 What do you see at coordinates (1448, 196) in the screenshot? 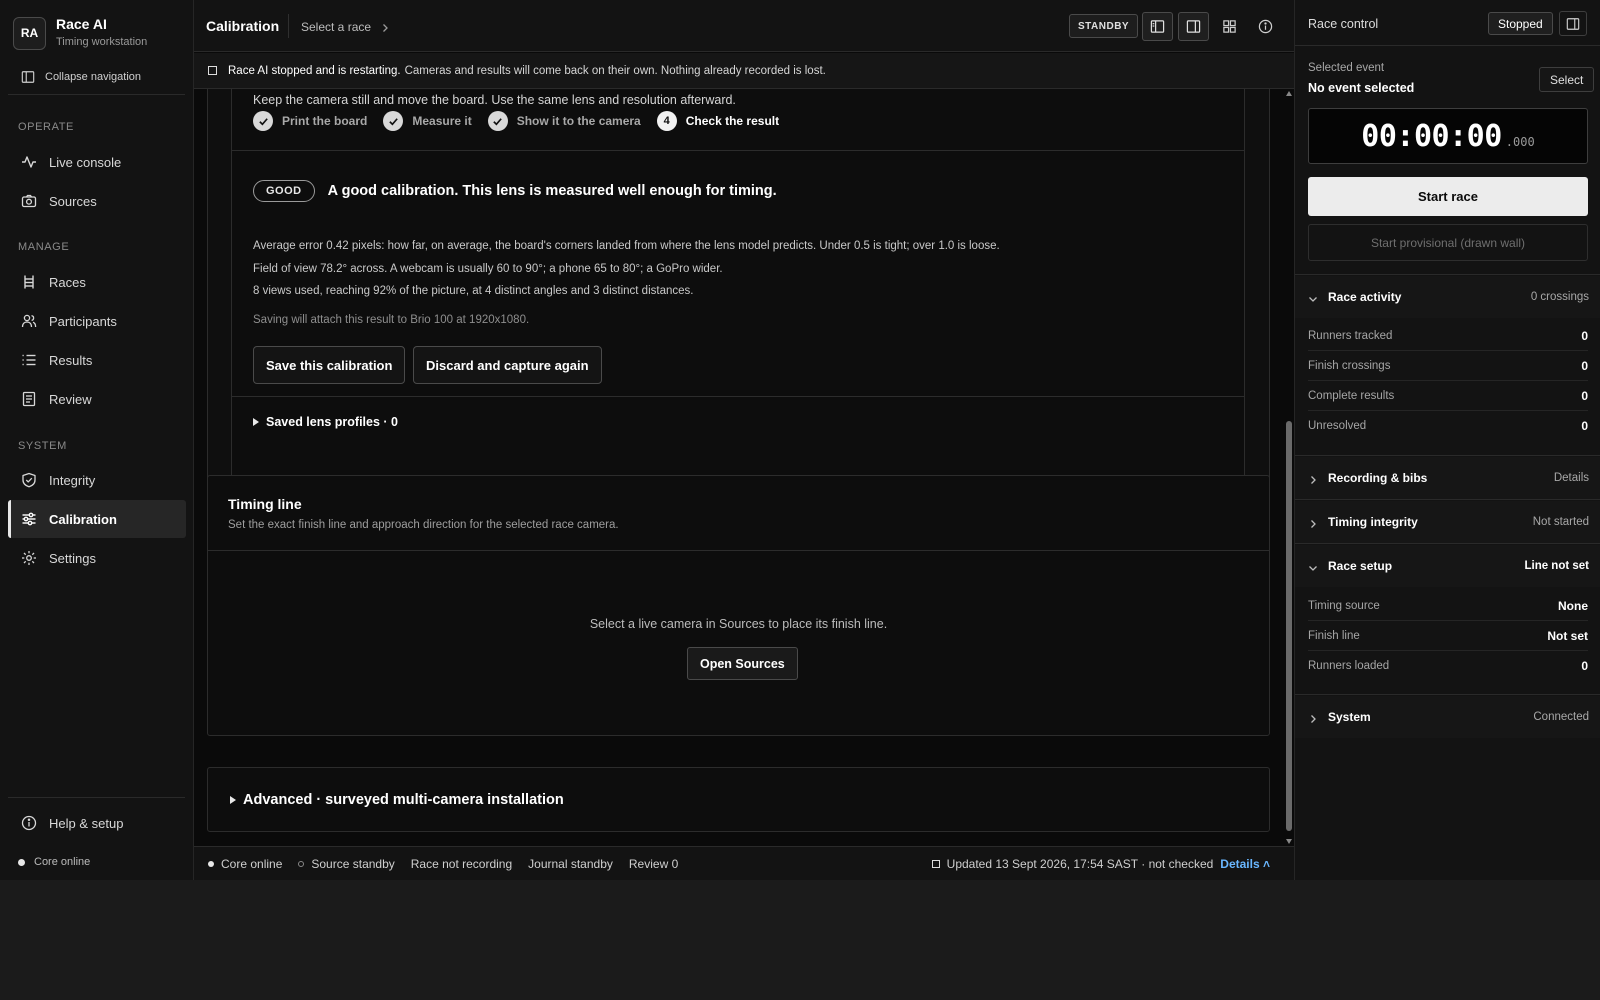
I see `start-race-button: Start race` at bounding box center [1448, 196].